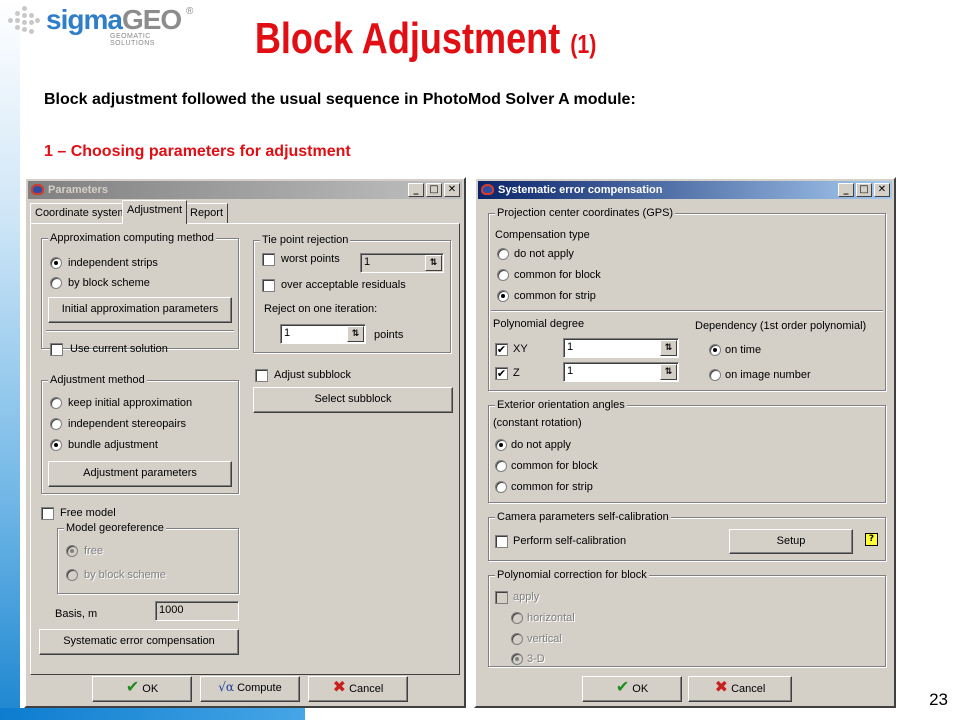  I want to click on radio-horizontal, so click(517, 618).